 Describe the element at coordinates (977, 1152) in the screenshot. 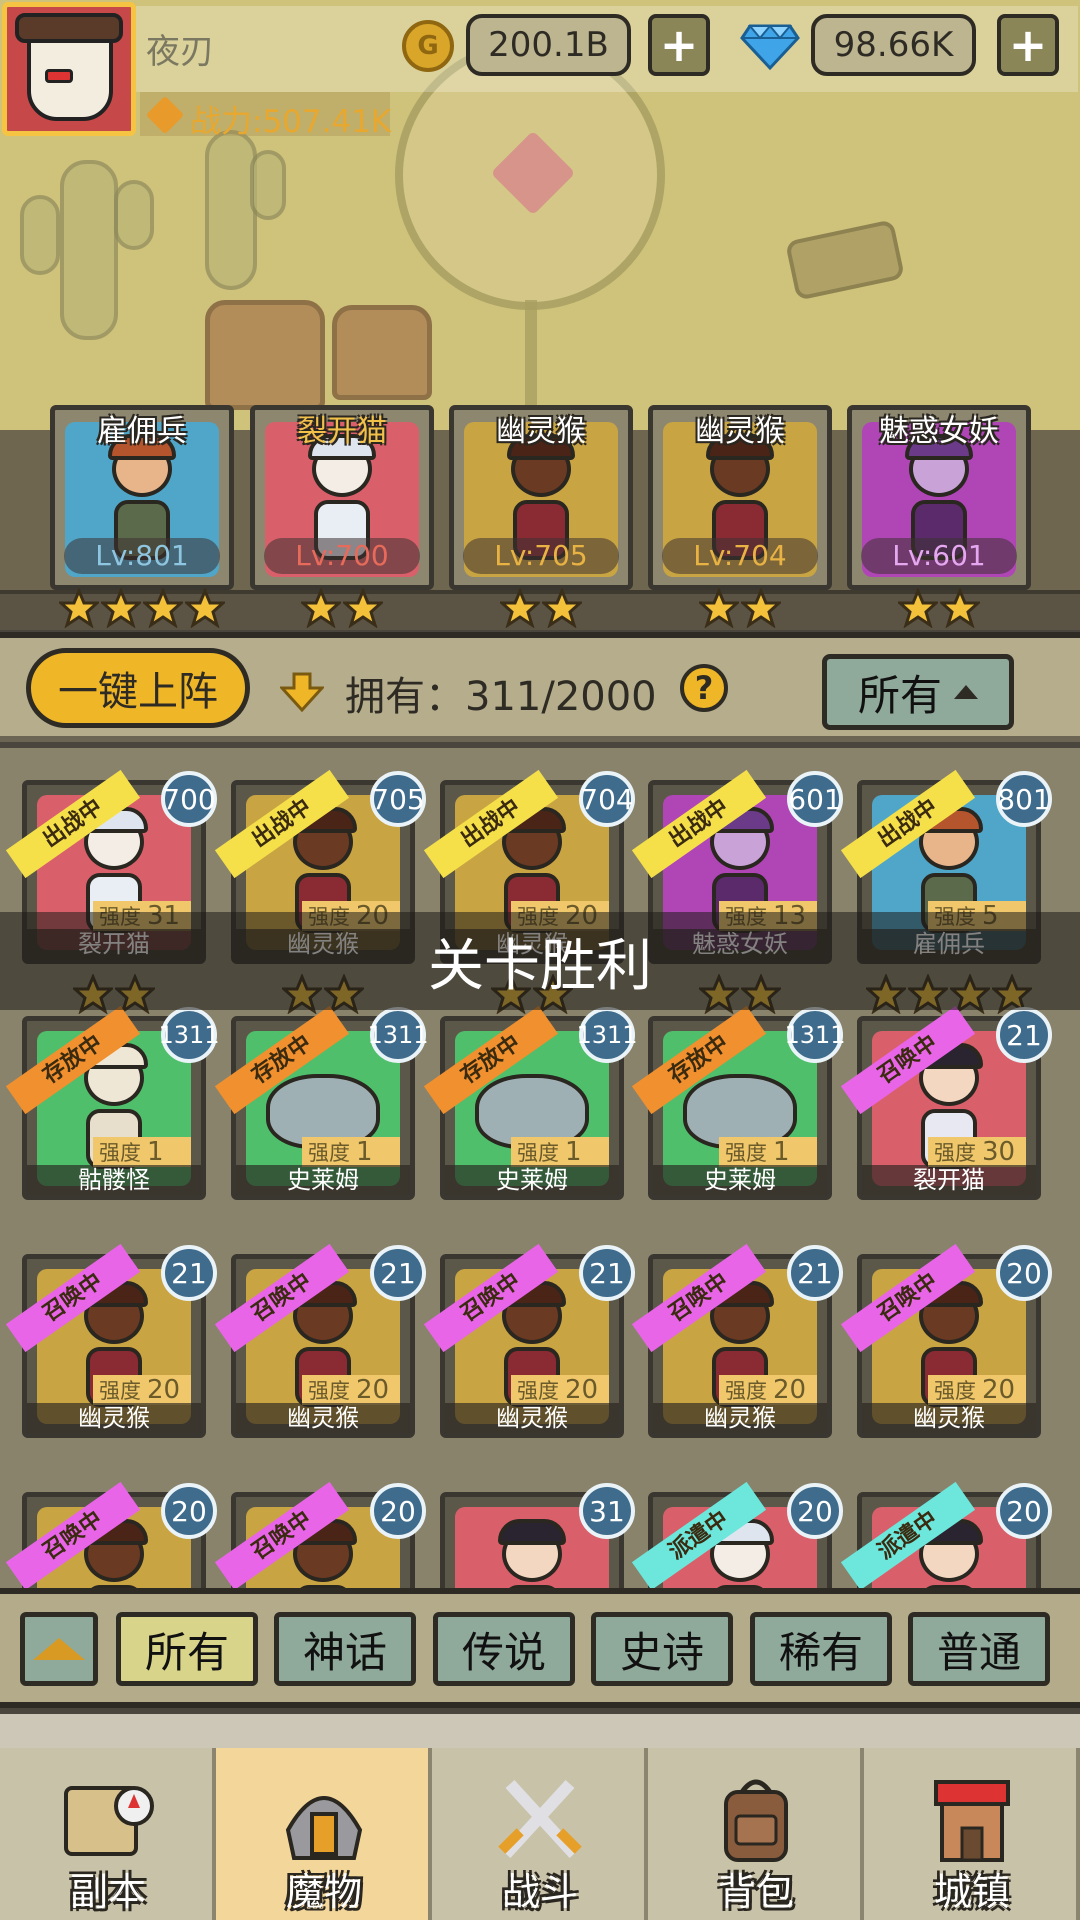

I see `strength-tag: 强度 30` at that location.